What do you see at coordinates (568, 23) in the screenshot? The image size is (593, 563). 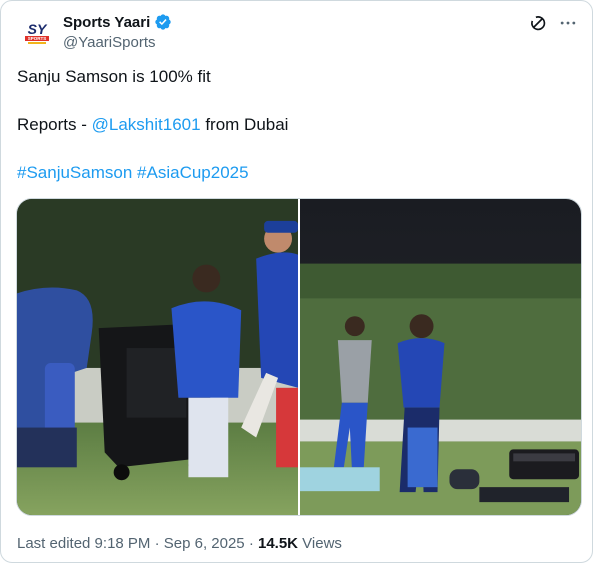 I see `more-icon` at bounding box center [568, 23].